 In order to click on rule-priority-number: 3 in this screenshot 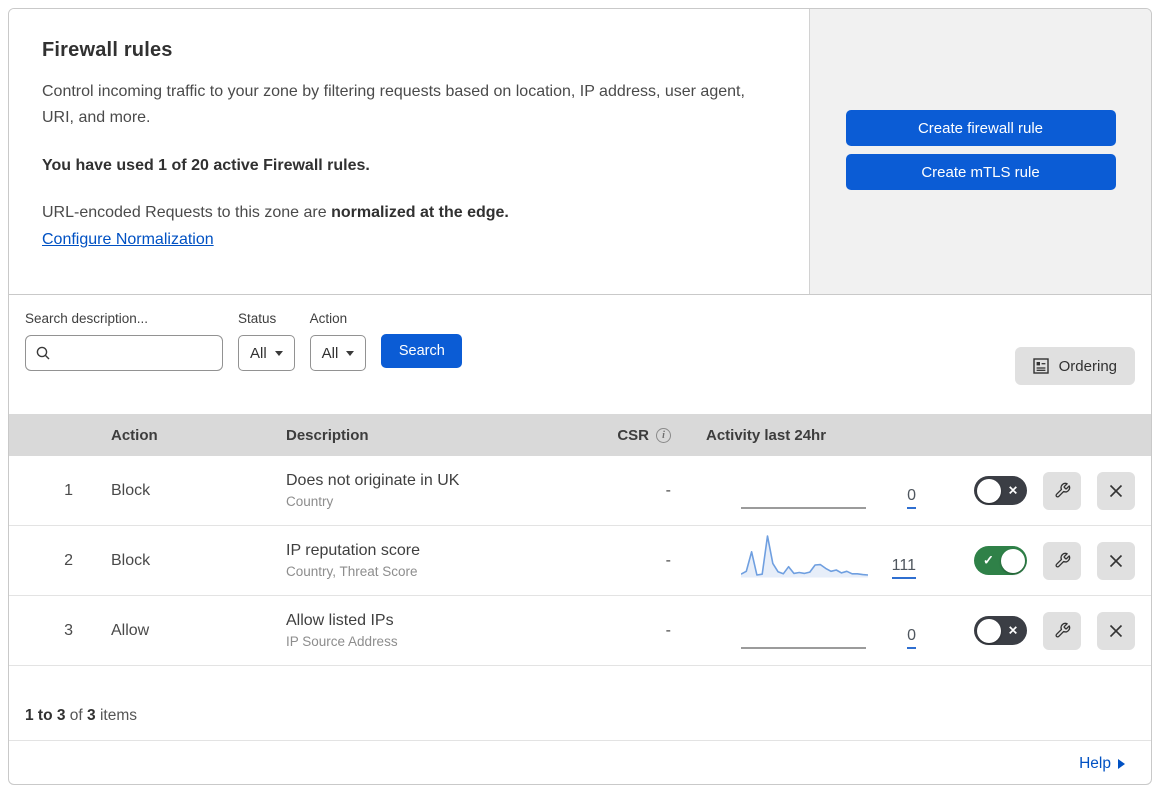, I will do `click(68, 630)`.